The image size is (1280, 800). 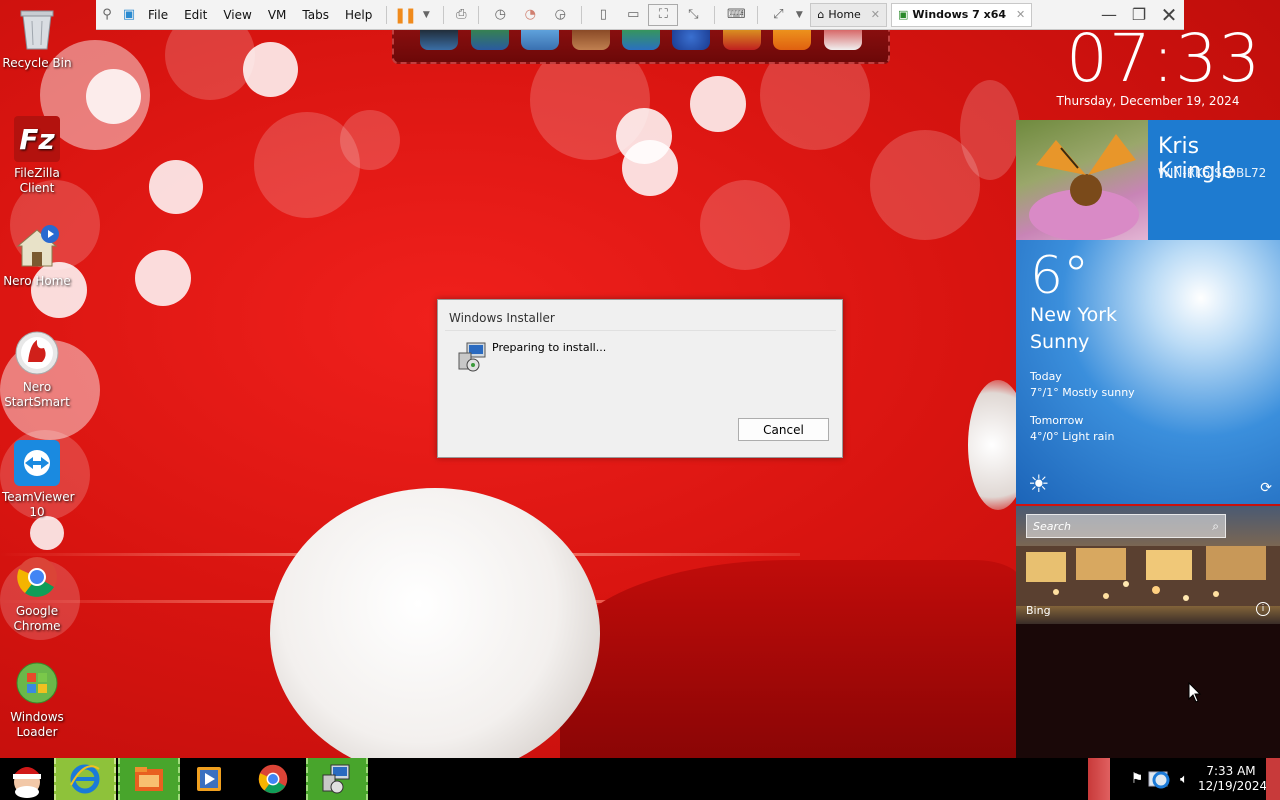 What do you see at coordinates (37, 463) in the screenshot?
I see `teamviewer-icon` at bounding box center [37, 463].